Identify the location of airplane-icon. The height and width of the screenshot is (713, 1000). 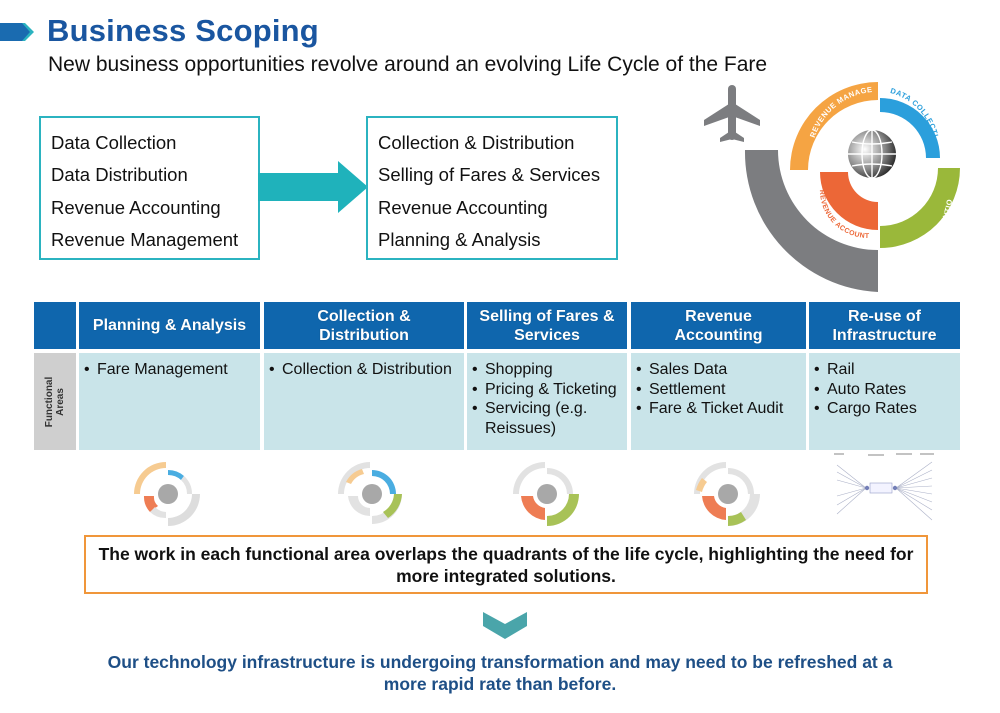
(732, 113).